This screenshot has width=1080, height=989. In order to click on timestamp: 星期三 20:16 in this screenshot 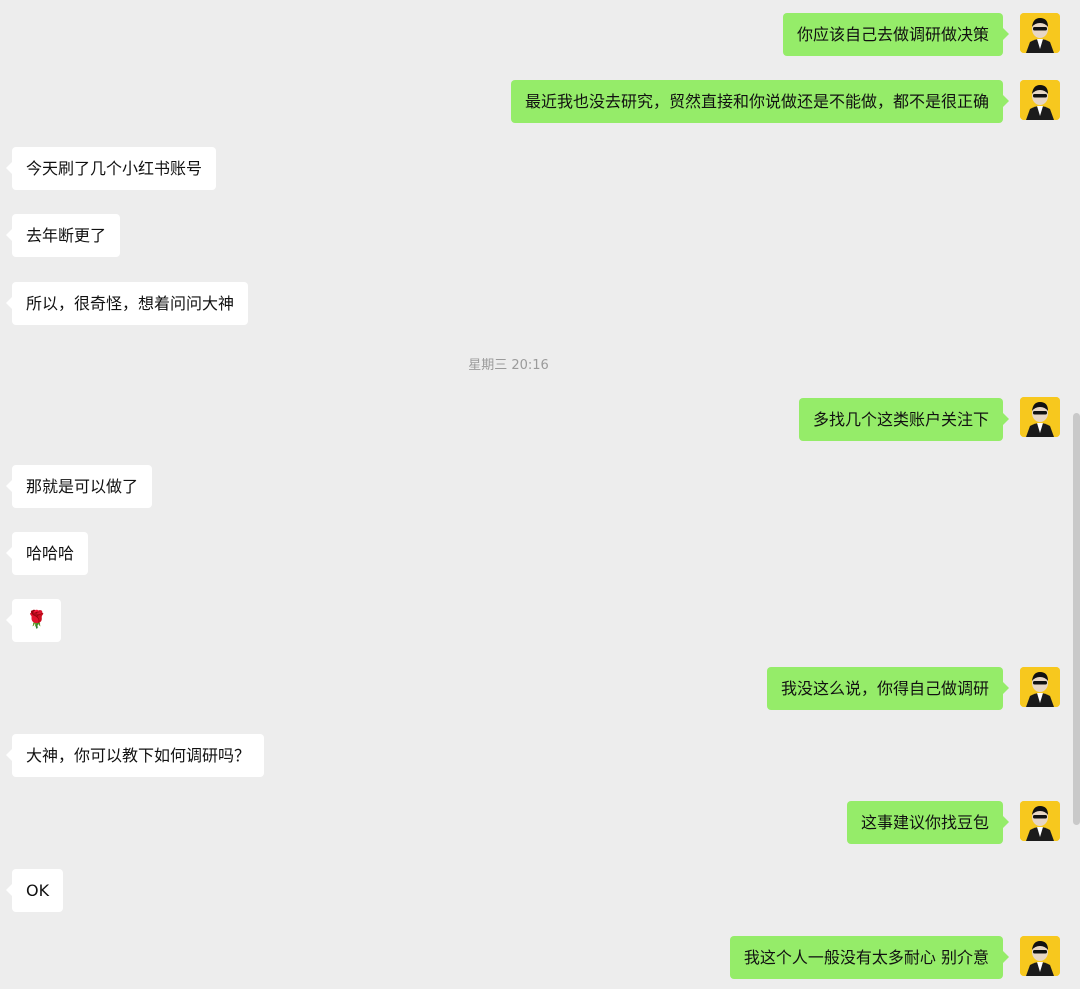, I will do `click(508, 365)`.